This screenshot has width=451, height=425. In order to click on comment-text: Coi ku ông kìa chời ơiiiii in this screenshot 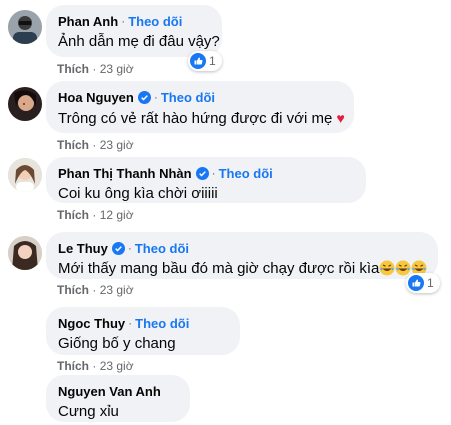, I will do `click(138, 193)`.